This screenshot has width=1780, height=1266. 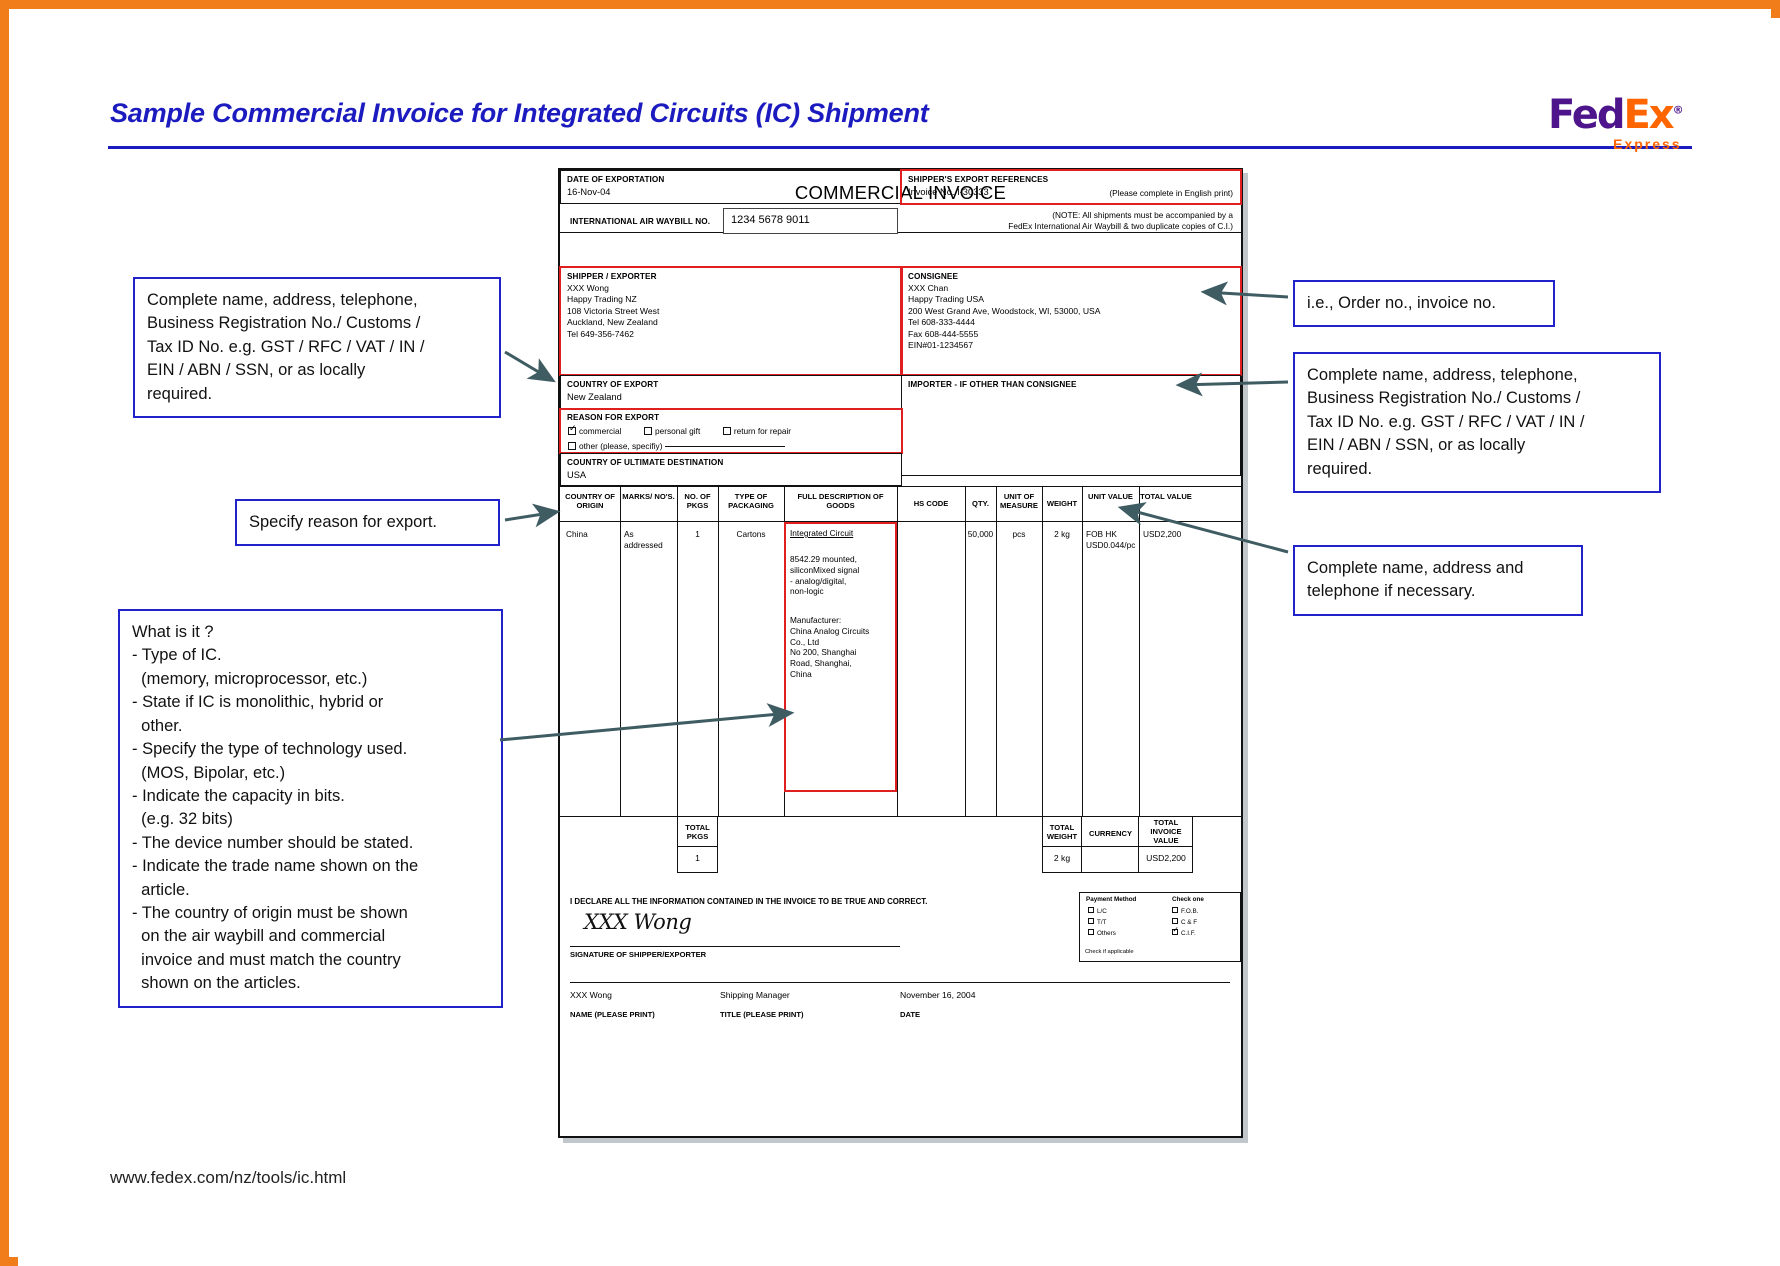 I want to click on shipper-line: 108 Victoria Street West, so click(x=613, y=310).